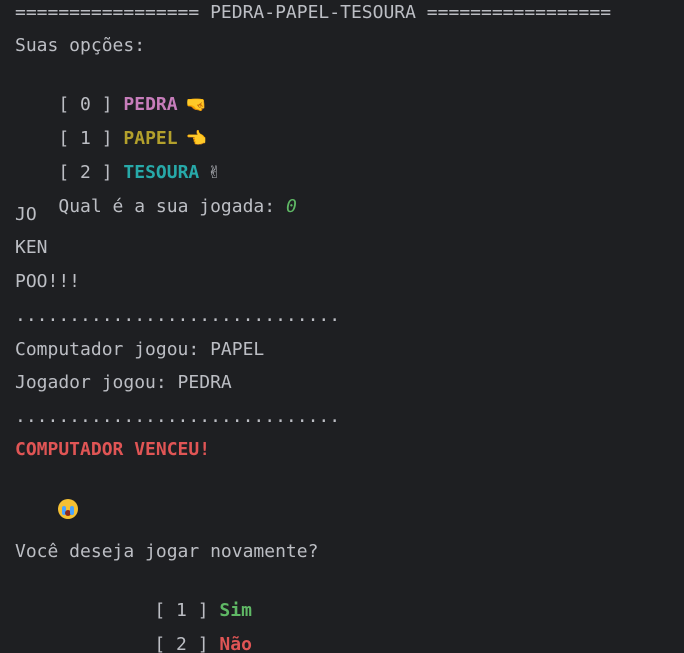 Image resolution: width=684 pixels, height=653 pixels. What do you see at coordinates (181, 629) in the screenshot?
I see `play-again-option-no: [ 2 ] Não` at bounding box center [181, 629].